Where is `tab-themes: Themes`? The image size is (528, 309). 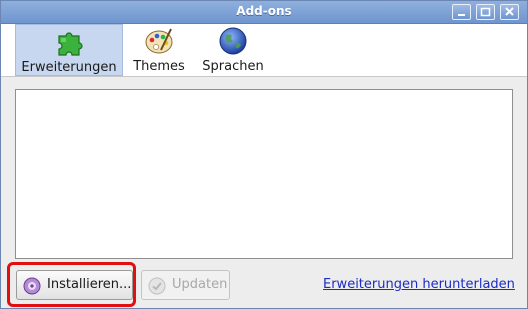
tab-themes: Themes is located at coordinates (159, 50).